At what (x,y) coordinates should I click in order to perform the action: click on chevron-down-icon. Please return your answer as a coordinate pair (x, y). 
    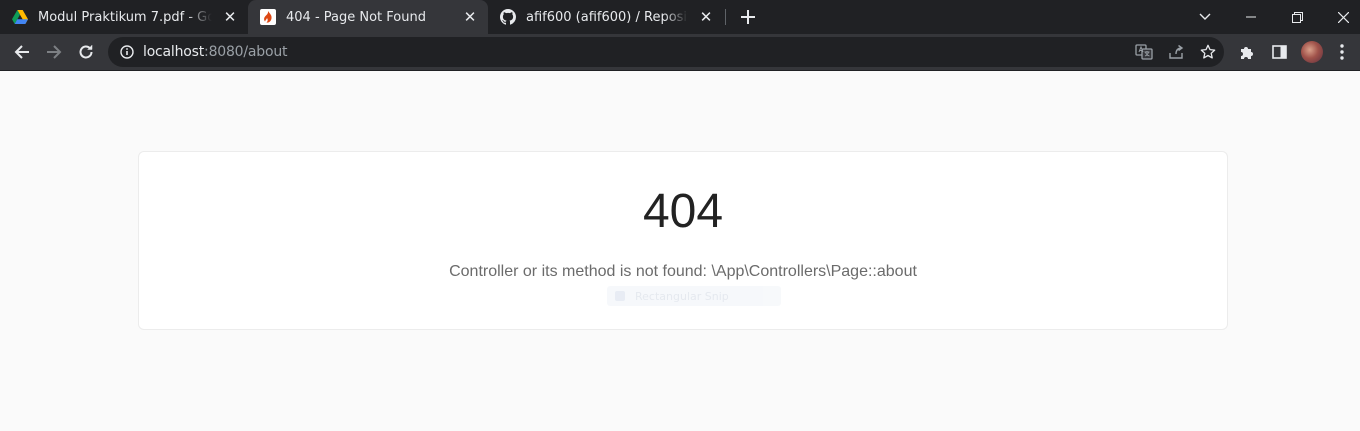
    Looking at the image, I should click on (1205, 16).